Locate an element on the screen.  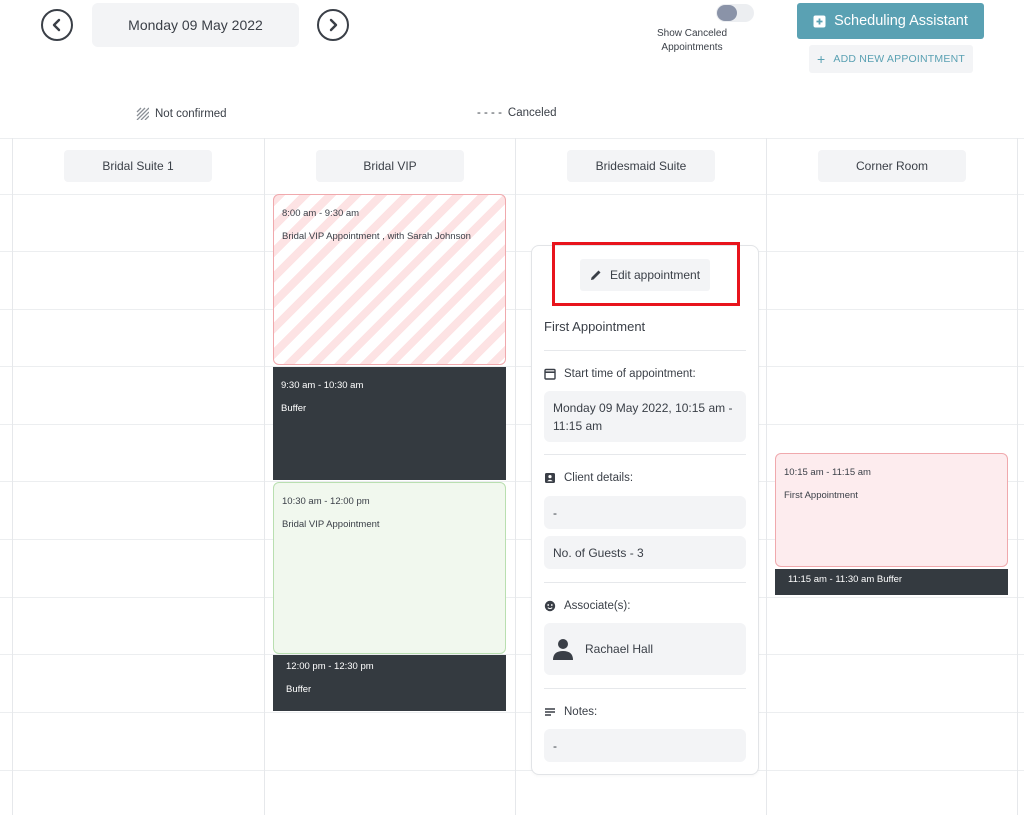
next-day-button is located at coordinates (333, 25).